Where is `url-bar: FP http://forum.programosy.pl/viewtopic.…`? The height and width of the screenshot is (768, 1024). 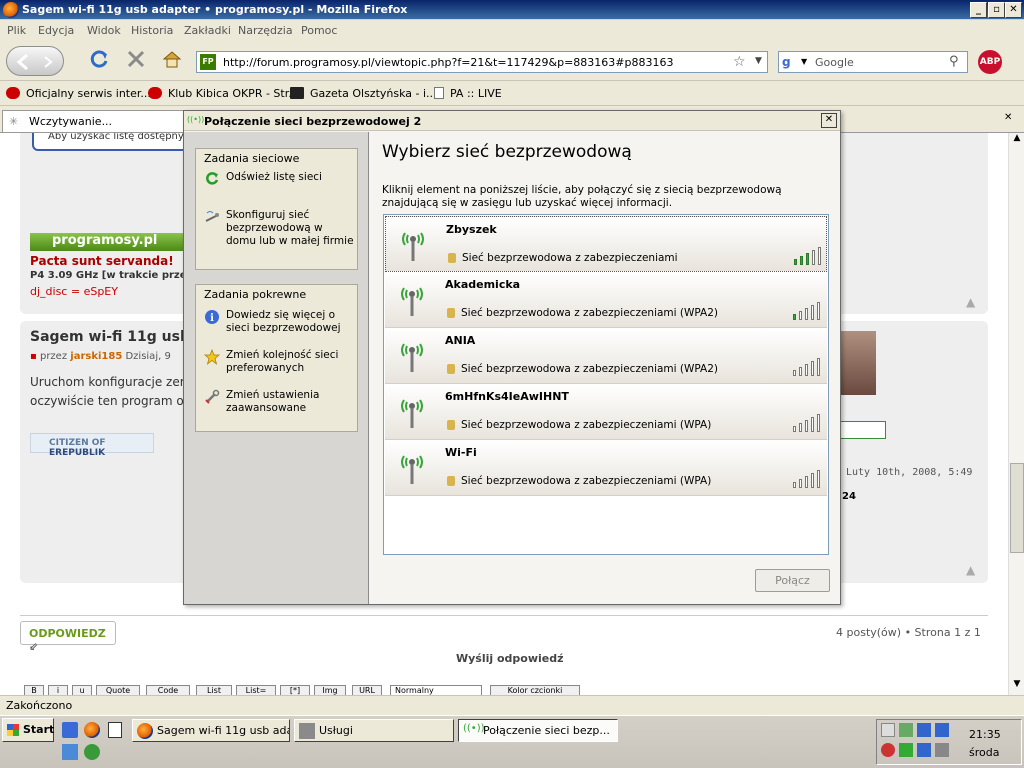
url-bar: FP http://forum.programosy.pl/viewtopic.… is located at coordinates (482, 62).